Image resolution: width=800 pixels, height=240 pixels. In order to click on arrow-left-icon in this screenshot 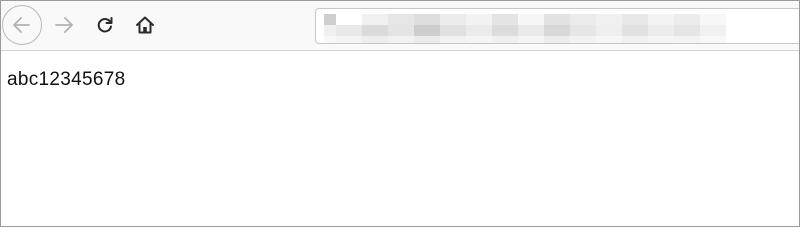, I will do `click(21, 25)`.